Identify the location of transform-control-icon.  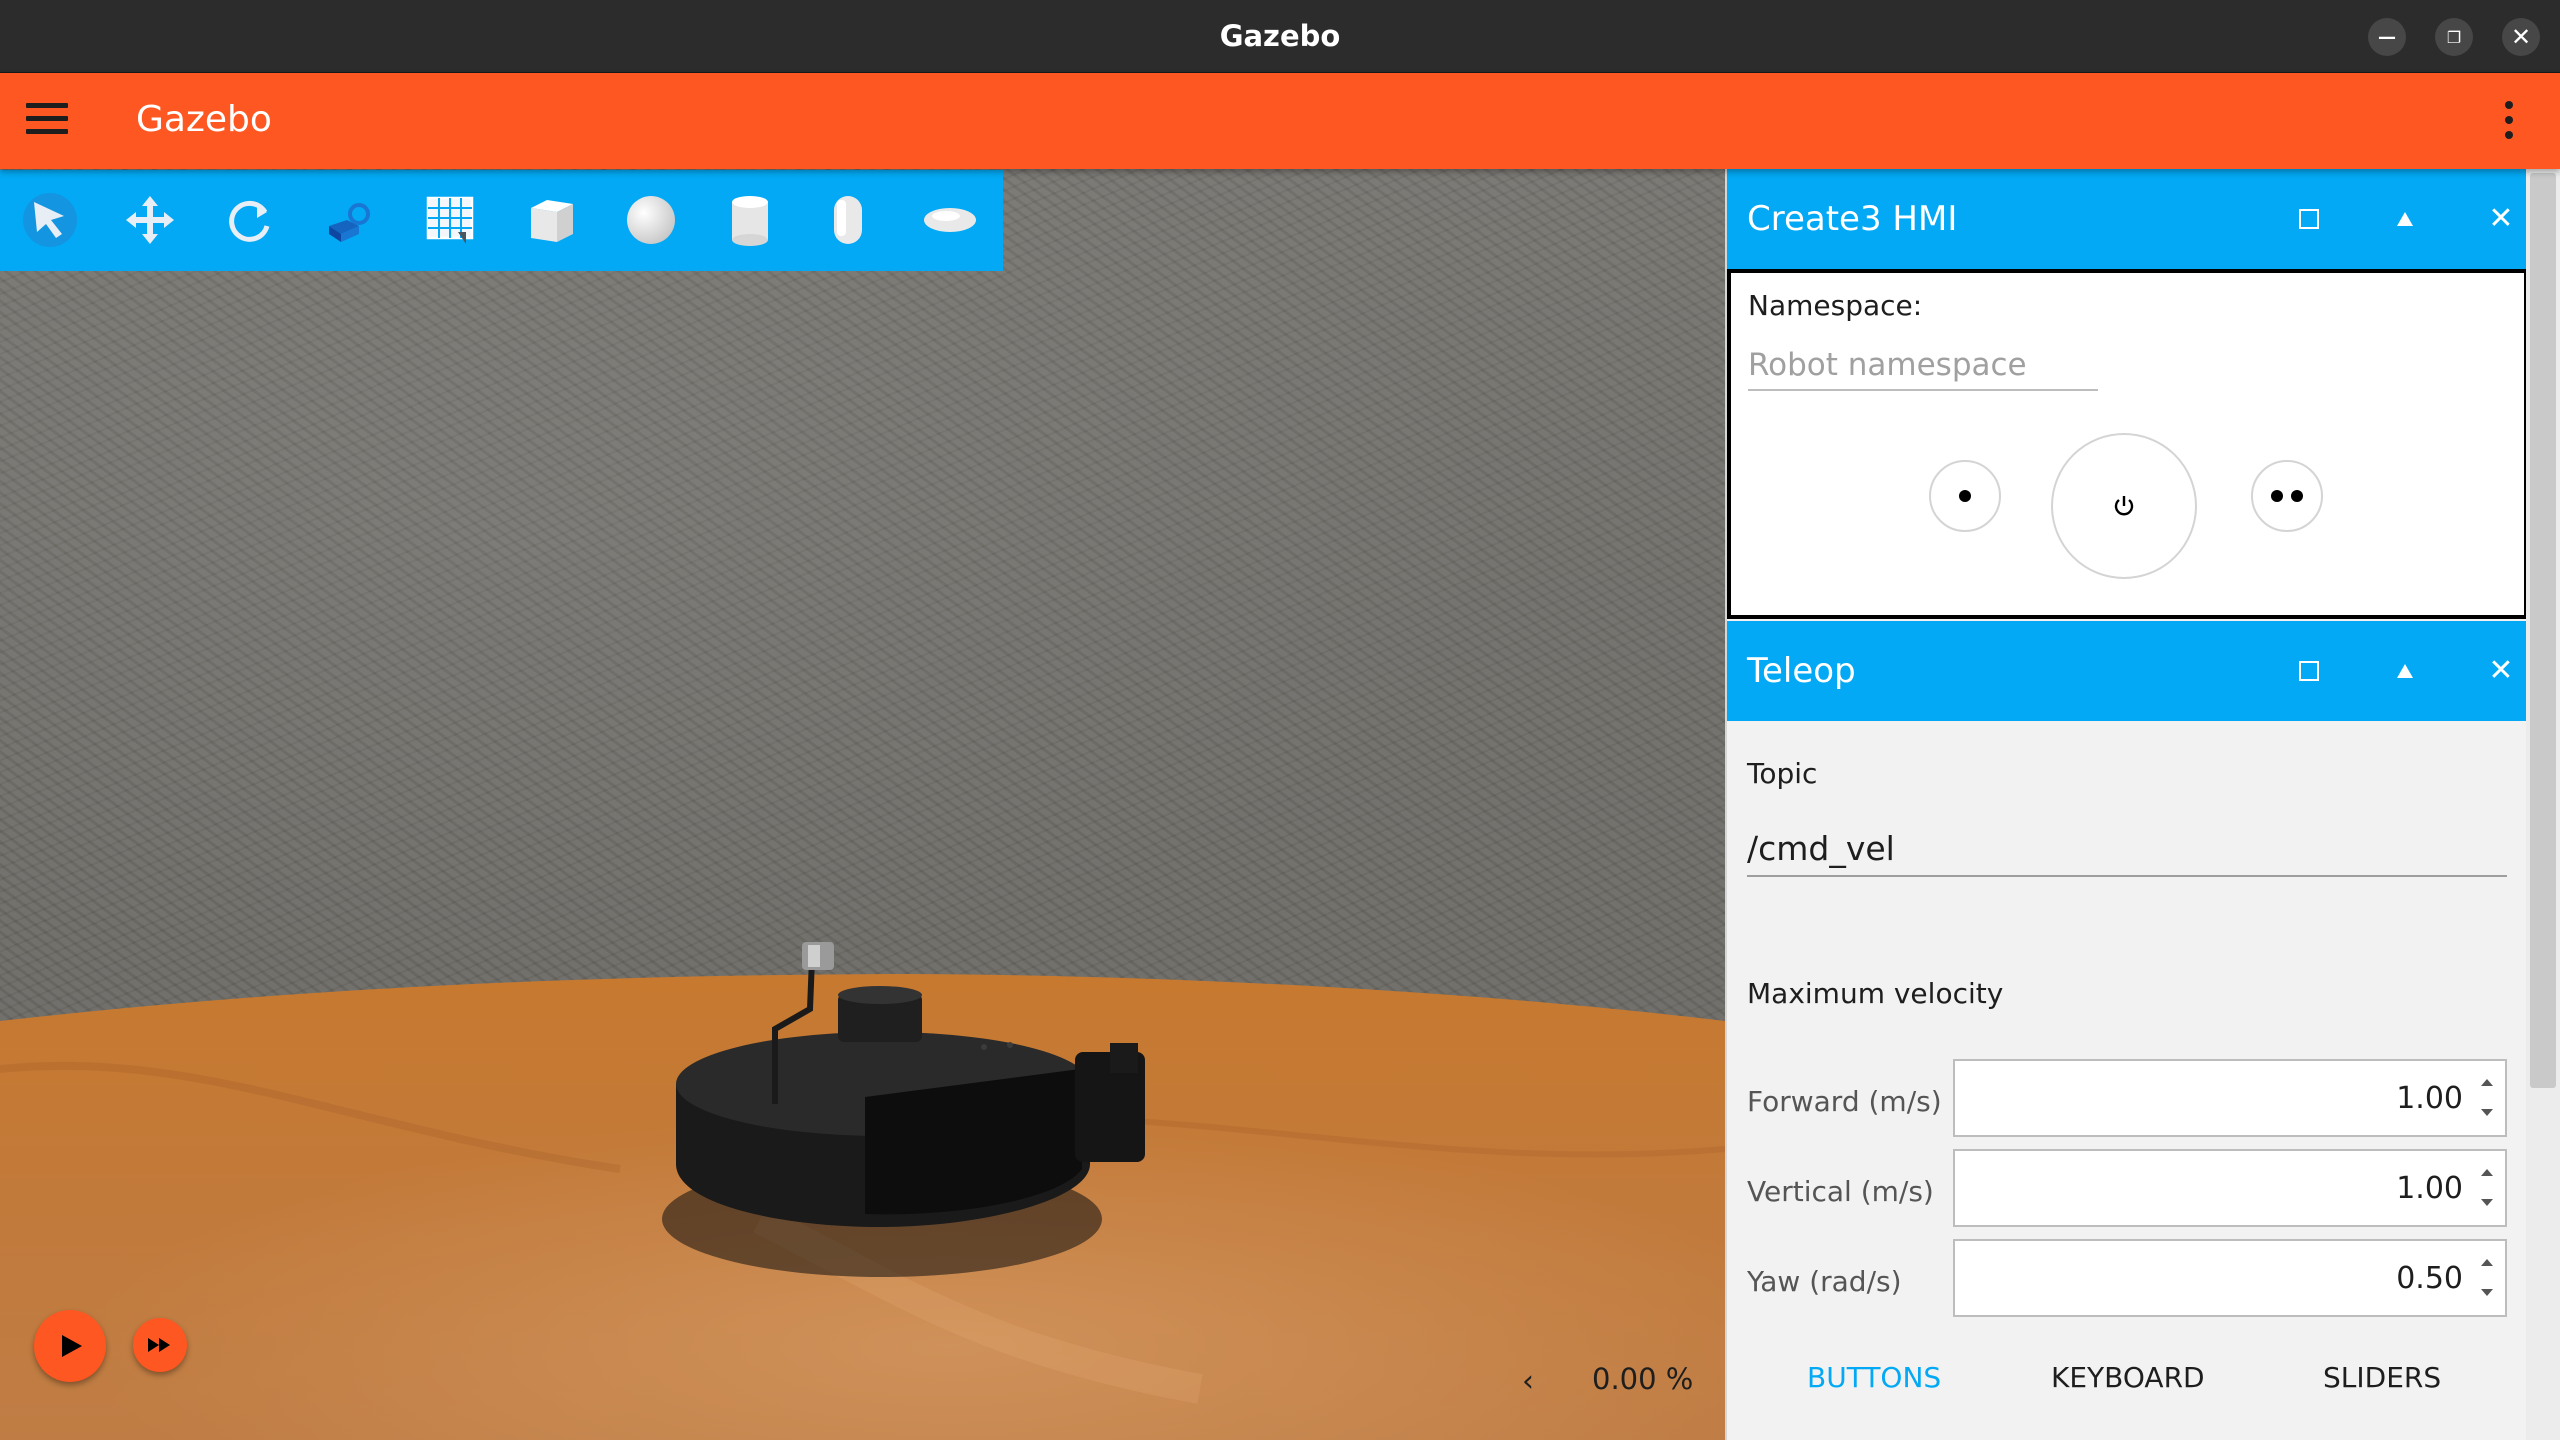
(349, 220).